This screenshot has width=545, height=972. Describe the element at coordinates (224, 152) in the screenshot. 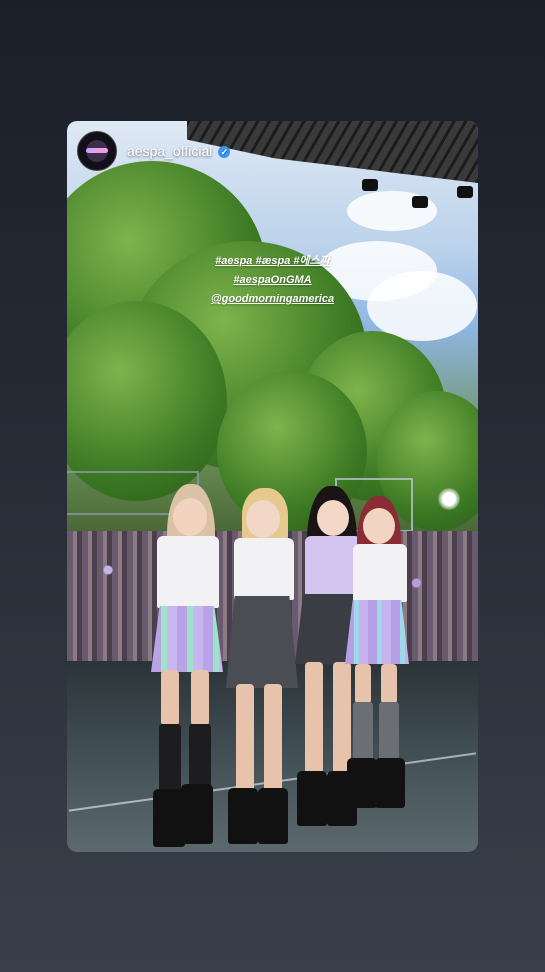

I see `verified-badge-icon: ✓` at that location.